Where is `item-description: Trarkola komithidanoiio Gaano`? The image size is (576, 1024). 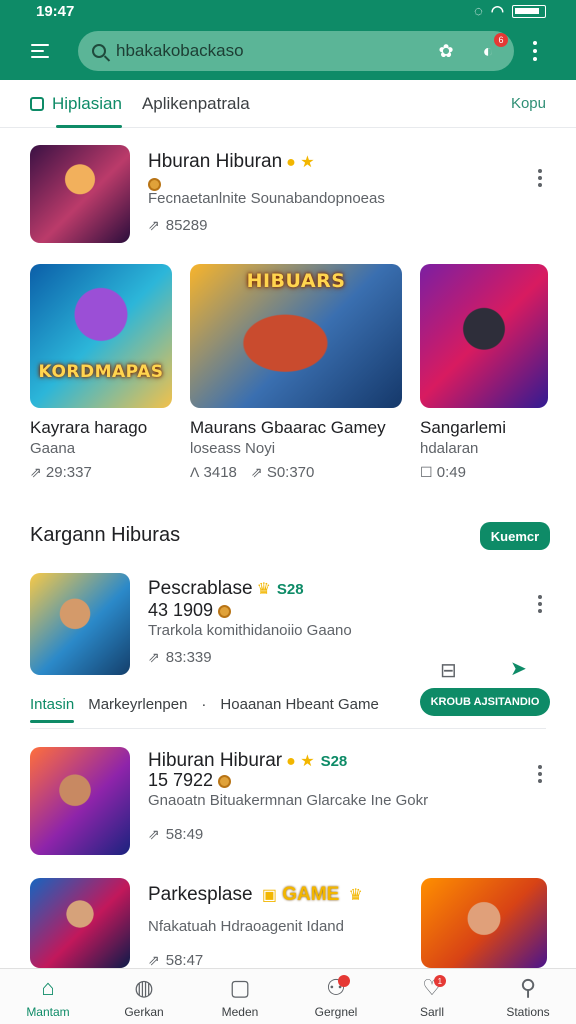
item-description: Trarkola komithidanoiio Gaano is located at coordinates (250, 630).